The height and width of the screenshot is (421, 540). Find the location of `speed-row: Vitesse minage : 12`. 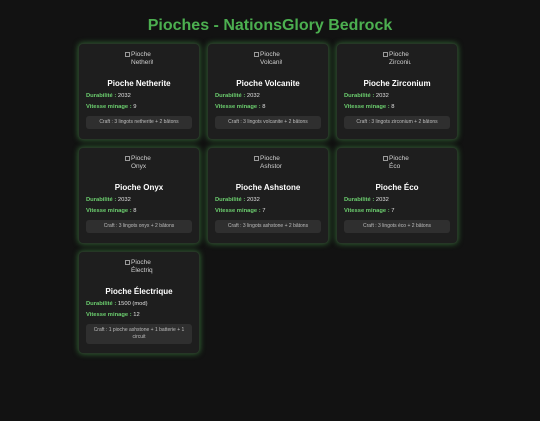

speed-row: Vitesse minage : 12 is located at coordinates (113, 315).